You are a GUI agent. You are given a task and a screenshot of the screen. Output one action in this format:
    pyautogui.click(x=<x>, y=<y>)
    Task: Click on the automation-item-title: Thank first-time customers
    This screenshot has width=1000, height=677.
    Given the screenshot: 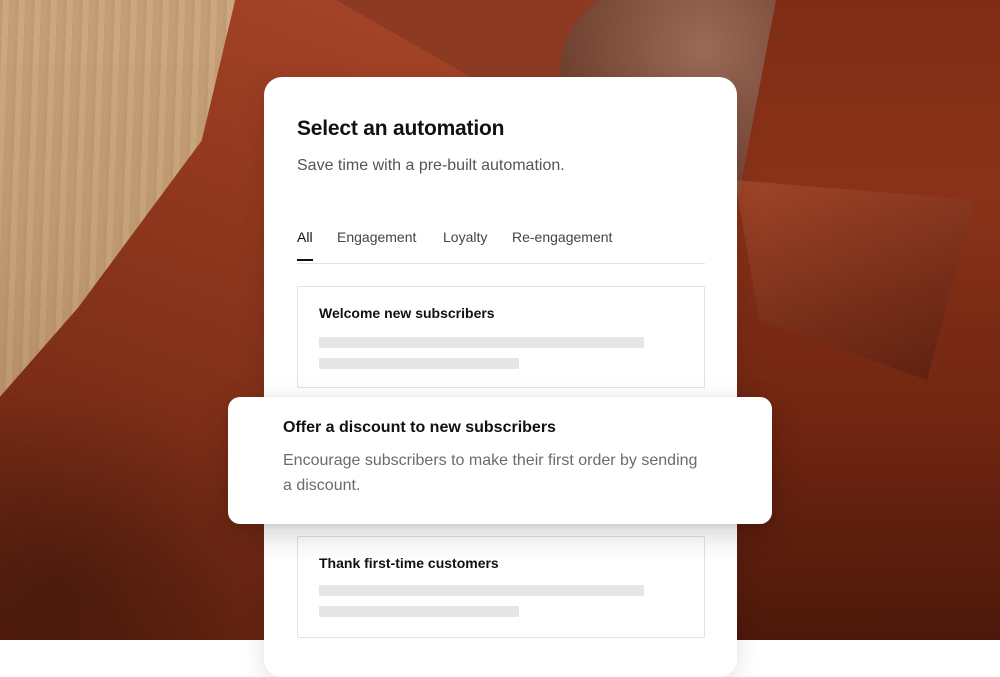 What is the action you would take?
    pyautogui.click(x=409, y=563)
    